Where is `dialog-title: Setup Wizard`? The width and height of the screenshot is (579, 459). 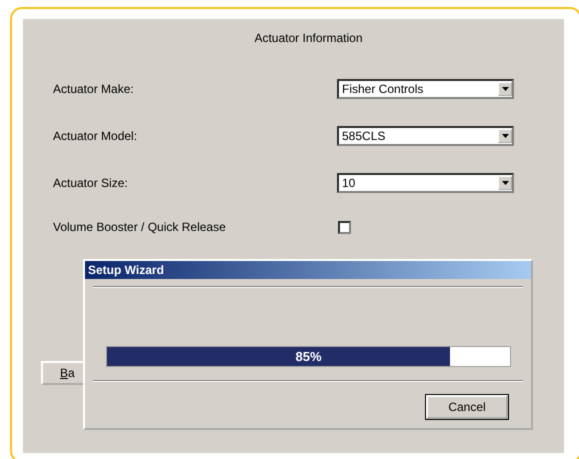 dialog-title: Setup Wizard is located at coordinates (308, 270).